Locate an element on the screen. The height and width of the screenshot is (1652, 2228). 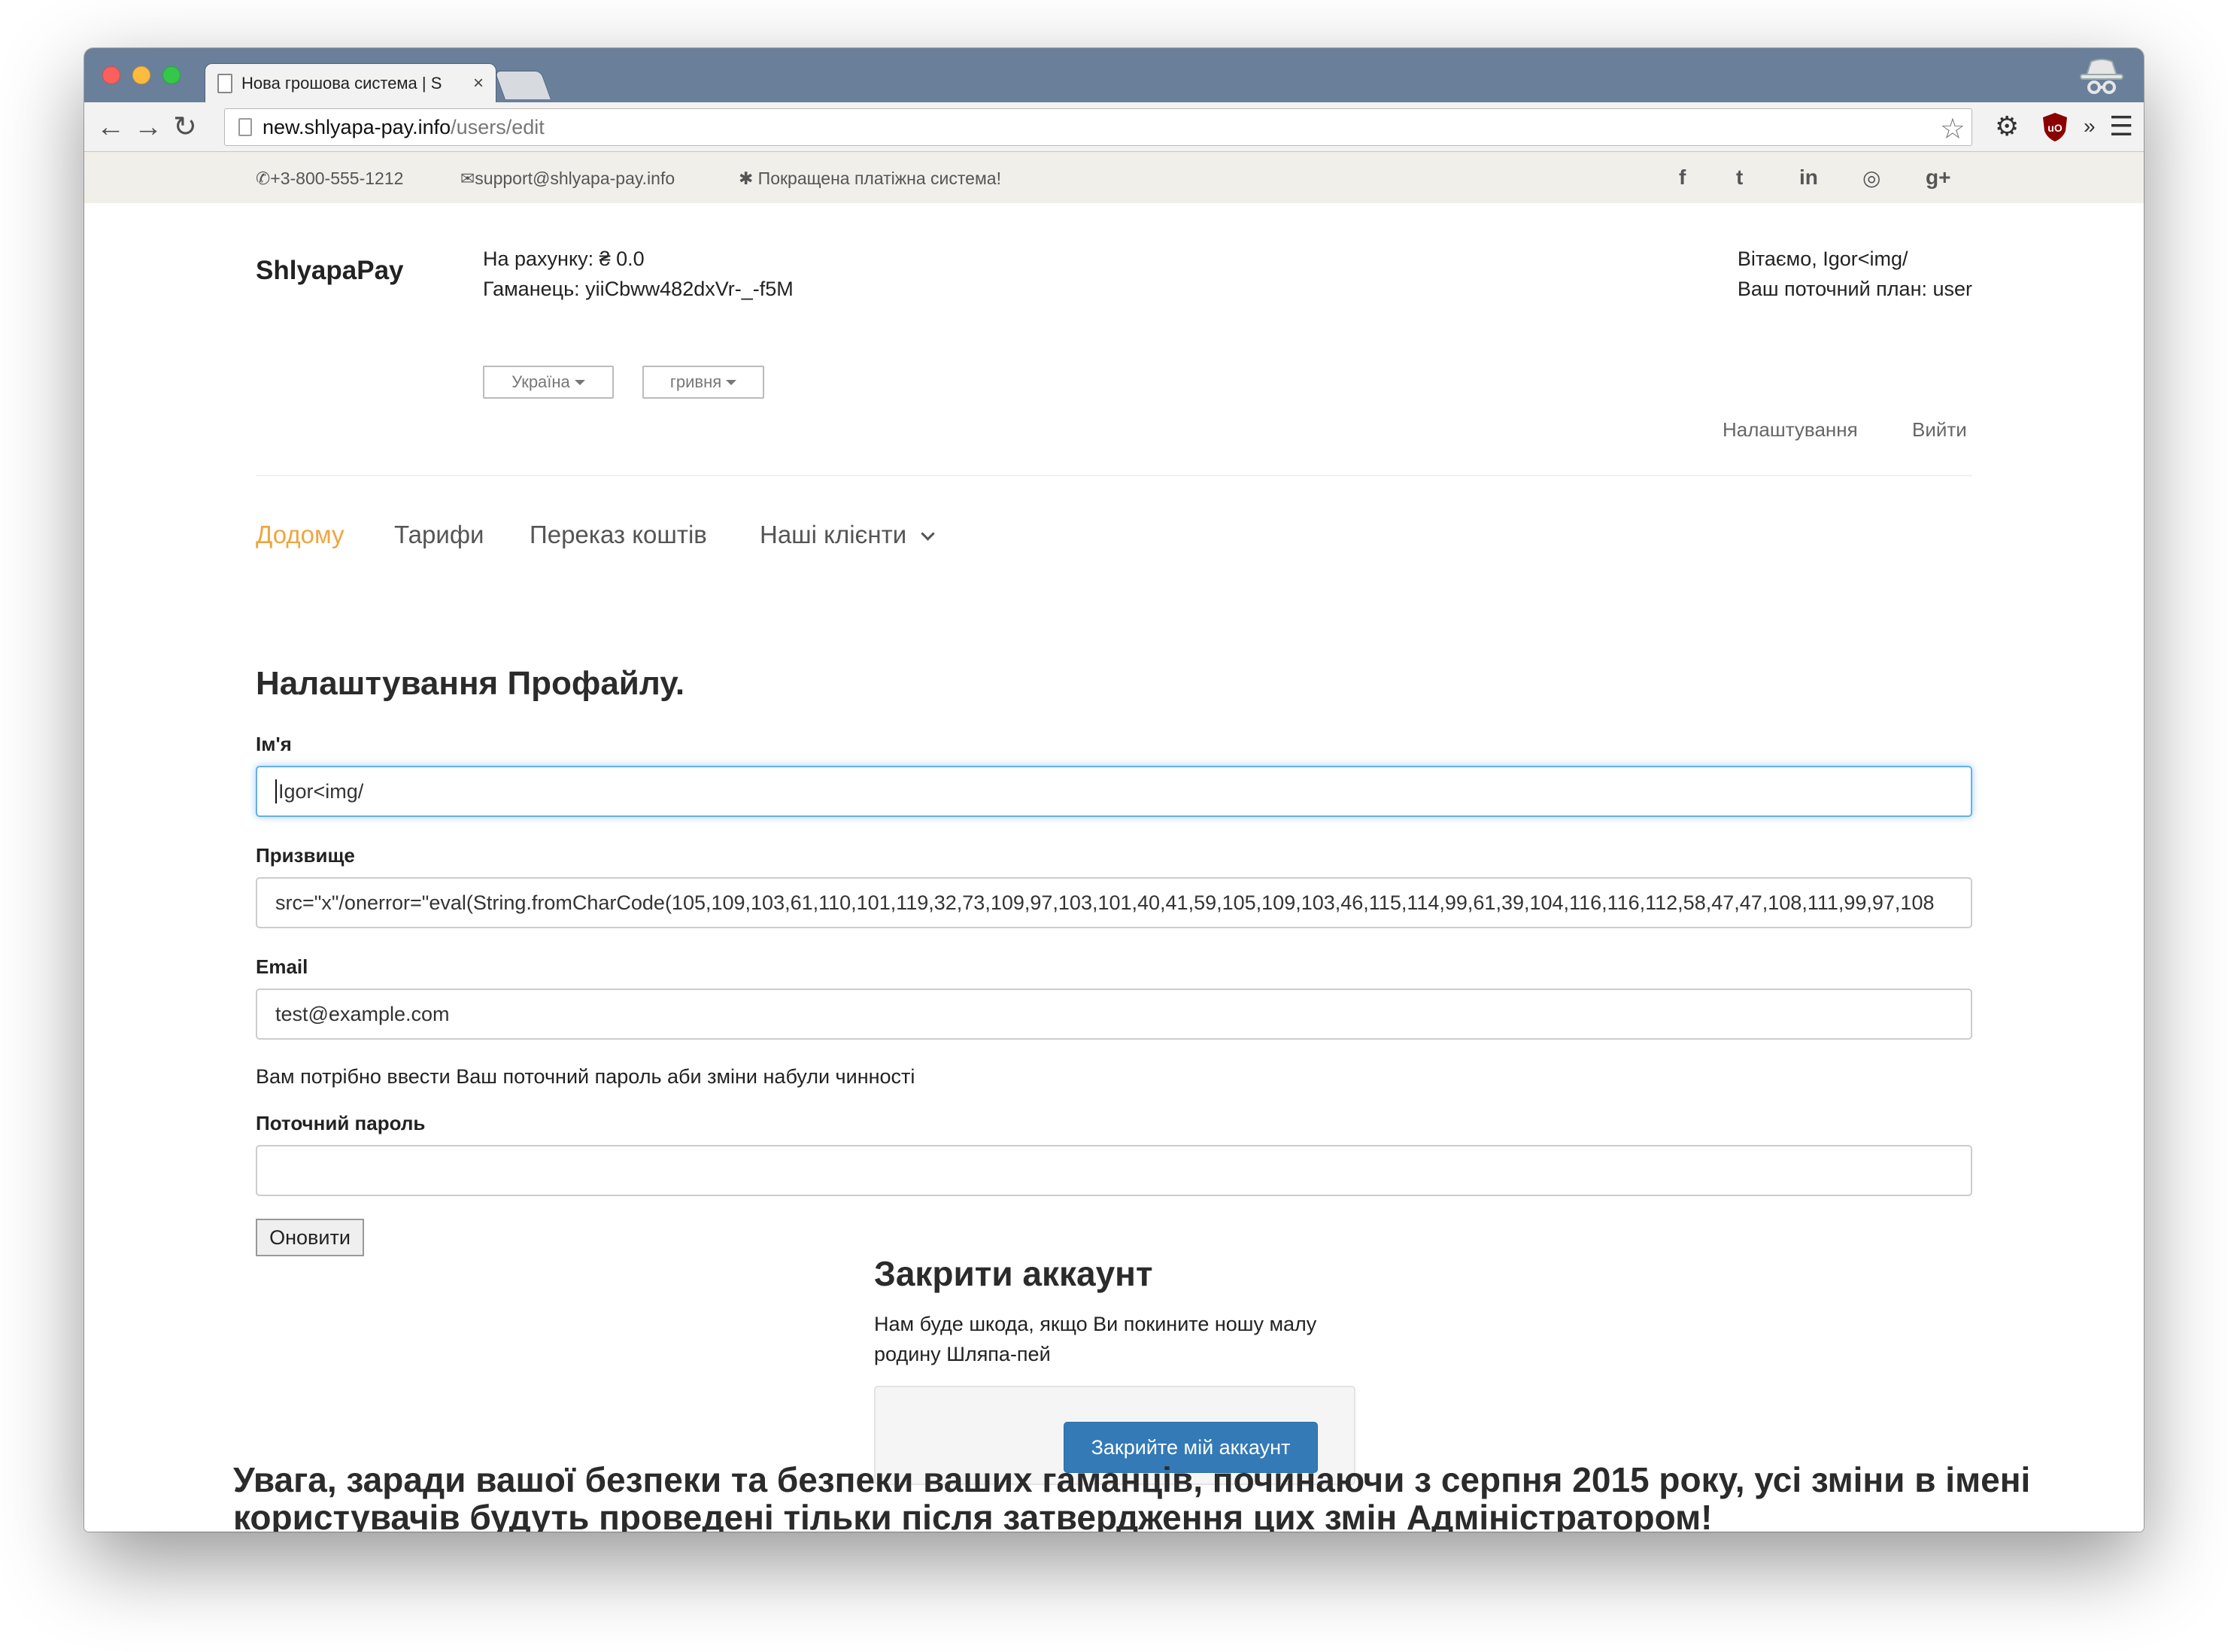
email-contact: ✉support@shlyapa-pay.info is located at coordinates (567, 179).